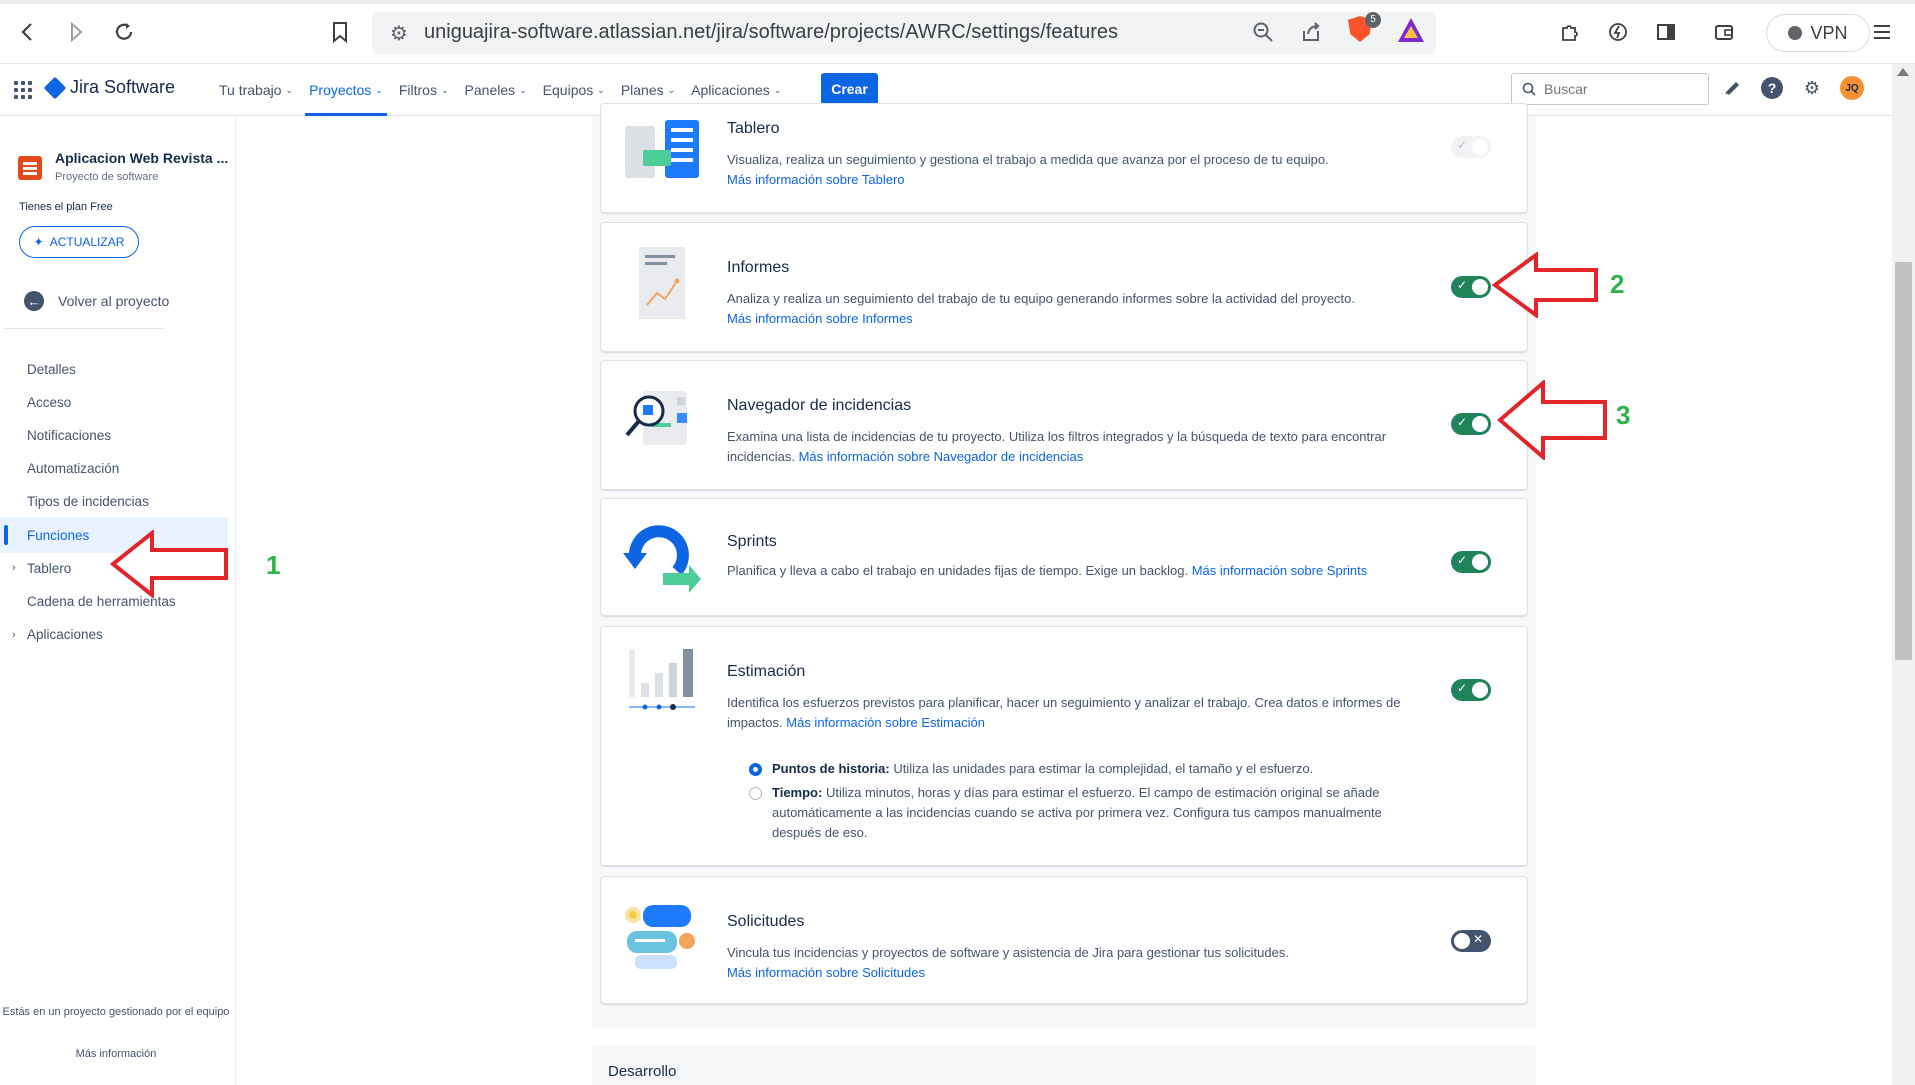 The width and height of the screenshot is (1915, 1085). I want to click on sidebar-item: Automatización, so click(114, 469).